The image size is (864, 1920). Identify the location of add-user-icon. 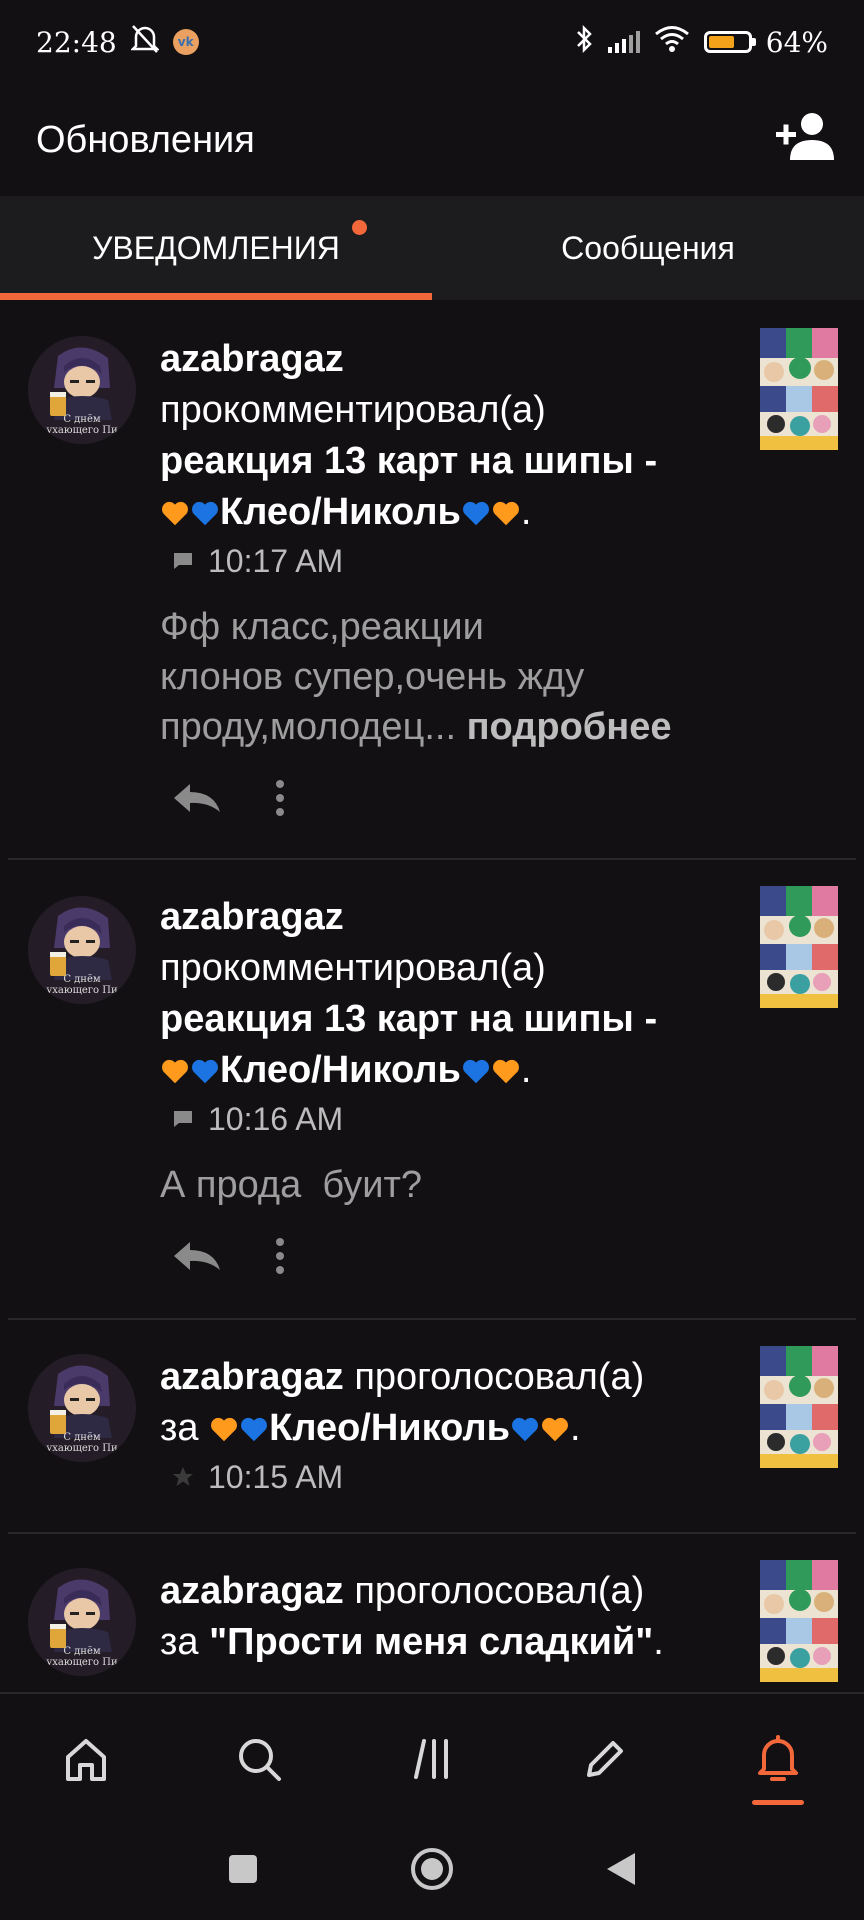
(806, 140).